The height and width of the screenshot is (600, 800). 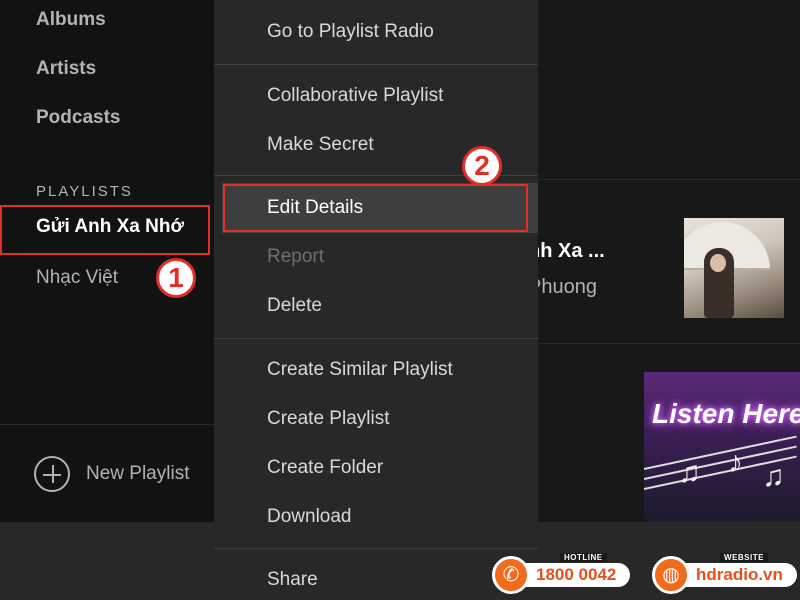 What do you see at coordinates (138, 473) in the screenshot?
I see `new-playlist-label: New Playlist` at bounding box center [138, 473].